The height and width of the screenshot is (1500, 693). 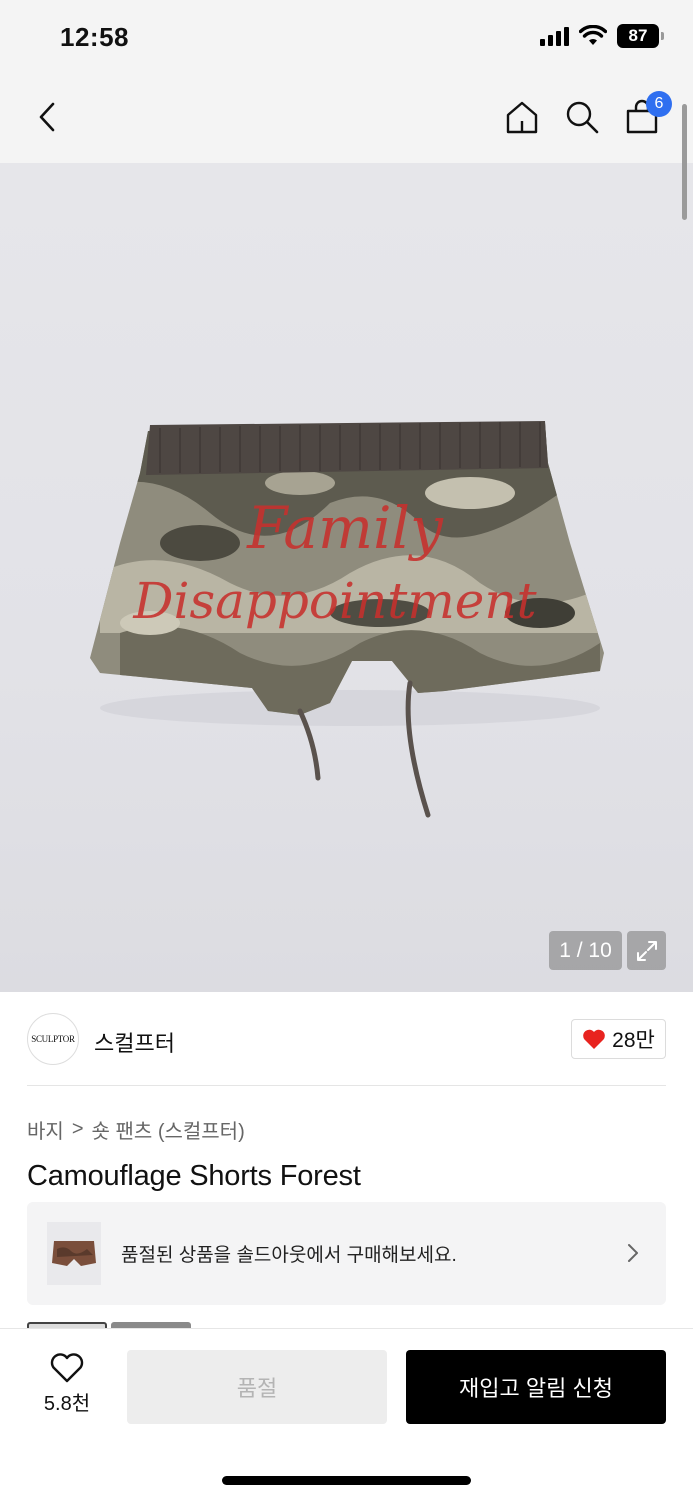 I want to click on breadcrumb-item-category: 바지, so click(x=45, y=1129).